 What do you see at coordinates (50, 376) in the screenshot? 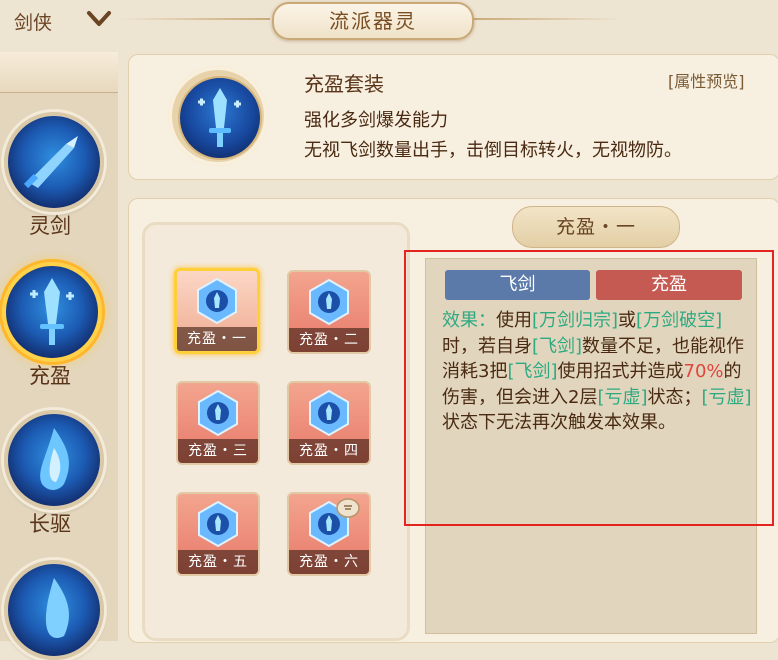
I see `sidebar-item-label: 充盈` at bounding box center [50, 376].